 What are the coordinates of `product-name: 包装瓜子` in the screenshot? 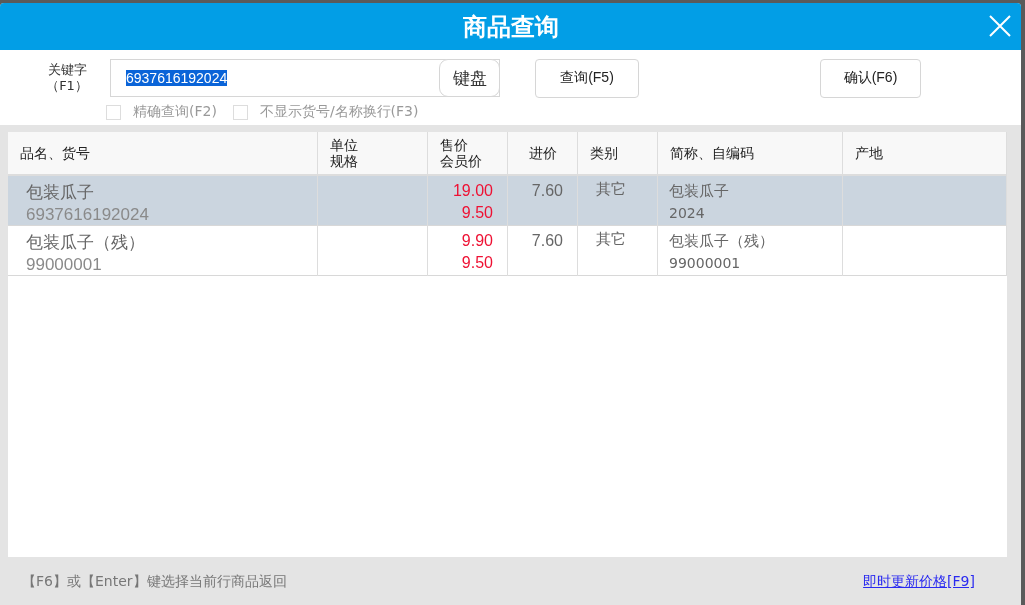 It's located at (60, 192).